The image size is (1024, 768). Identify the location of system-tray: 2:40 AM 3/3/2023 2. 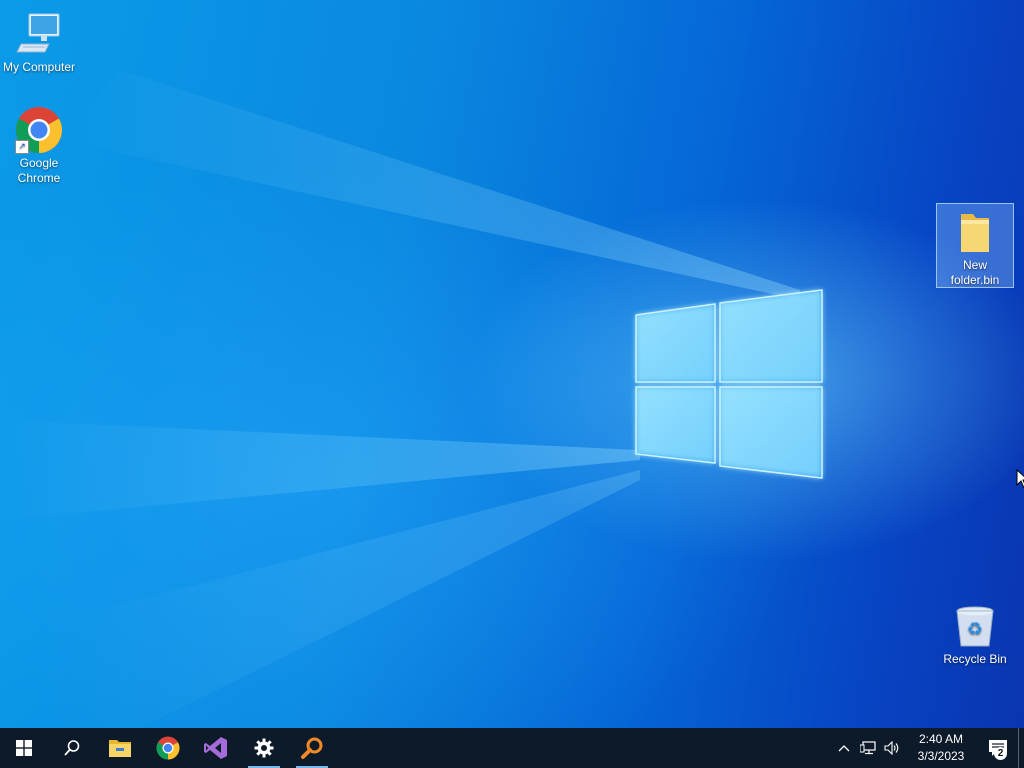
(928, 748).